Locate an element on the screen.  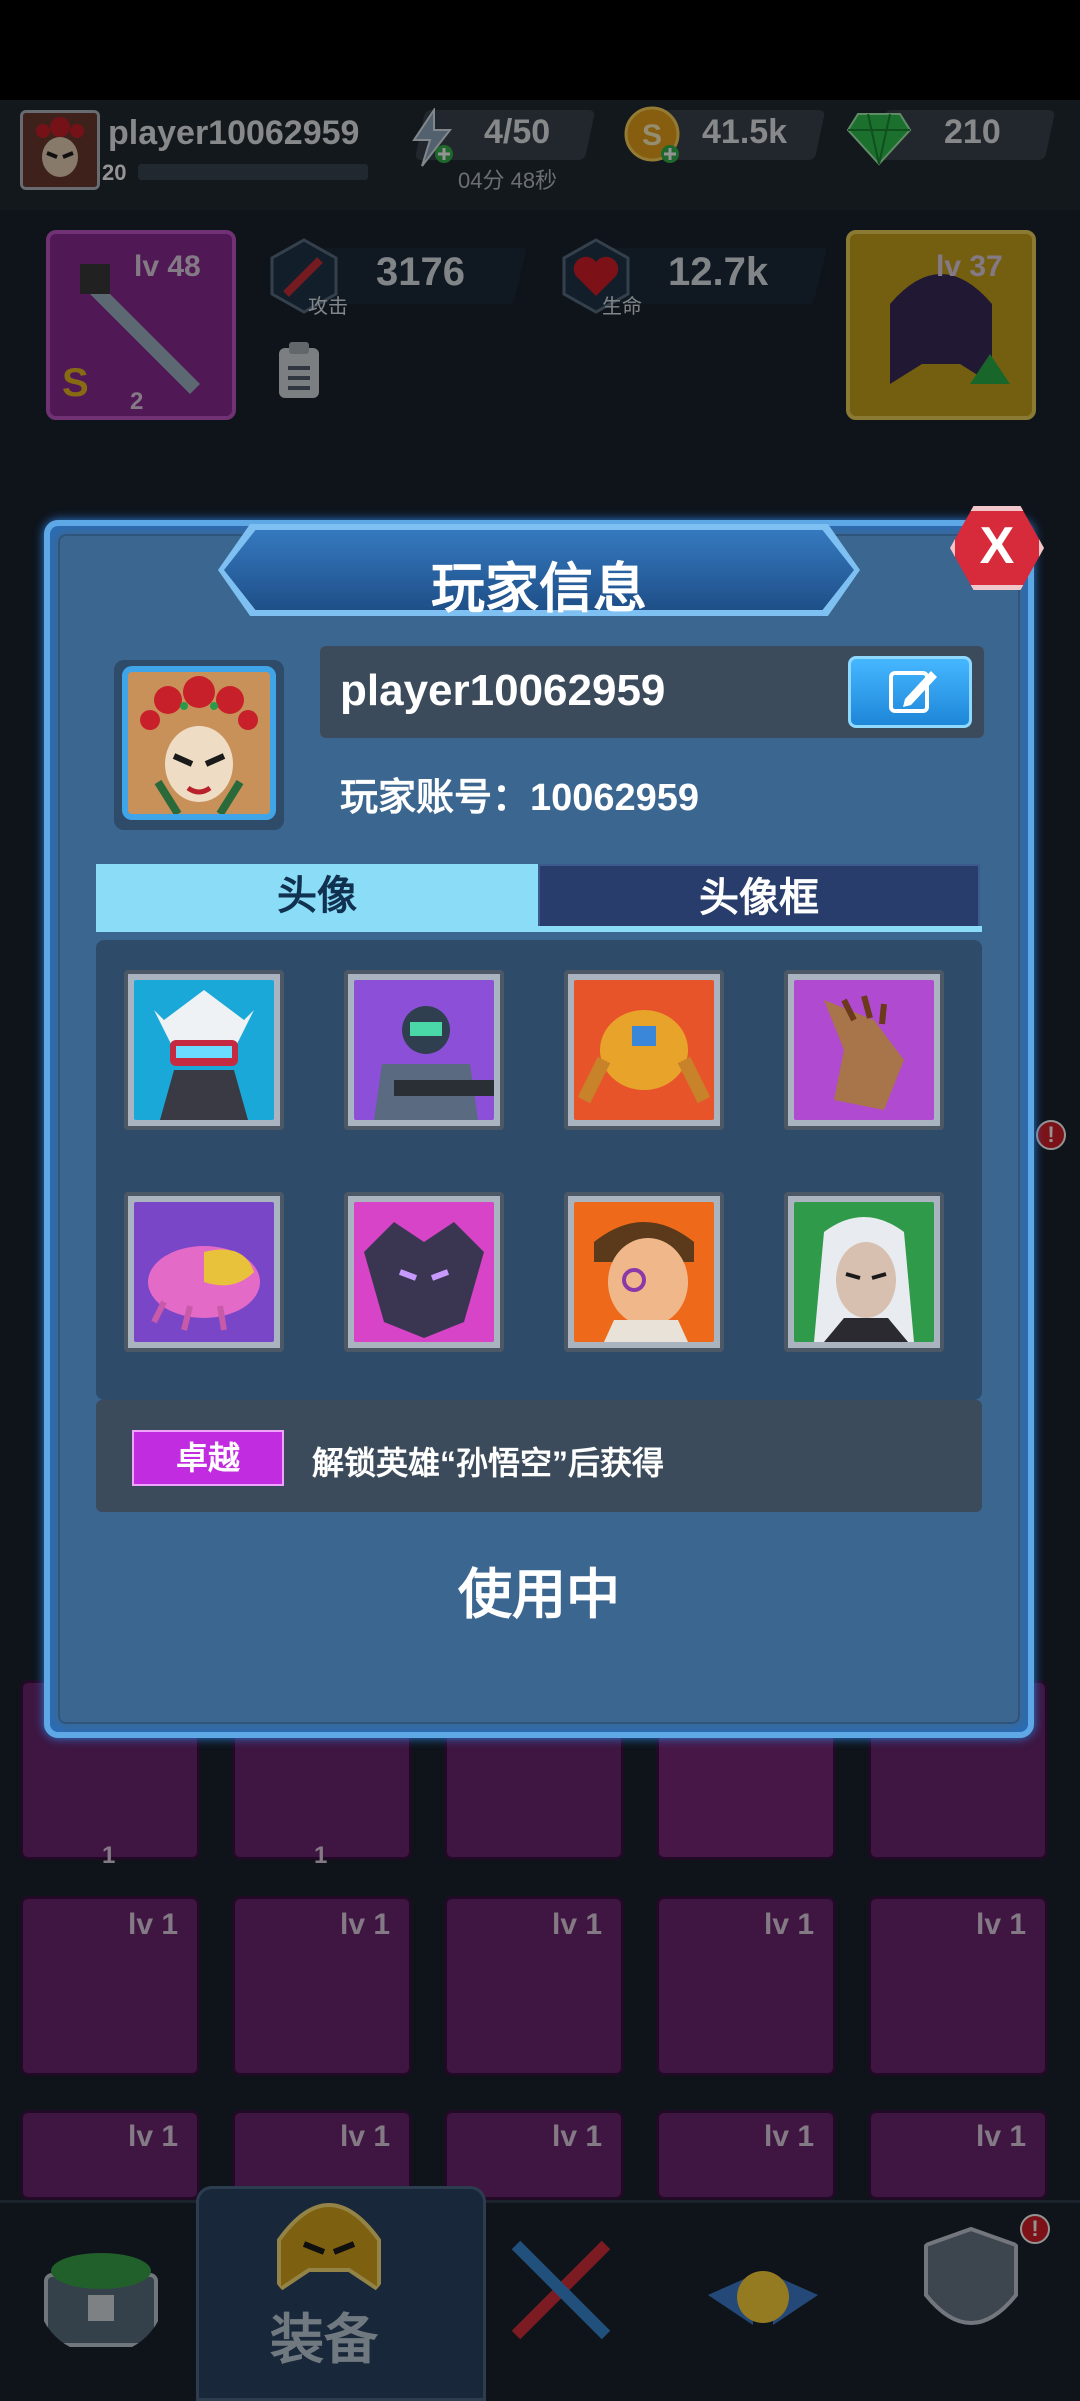
monk-warrior-avatar is located at coordinates (644, 1272).